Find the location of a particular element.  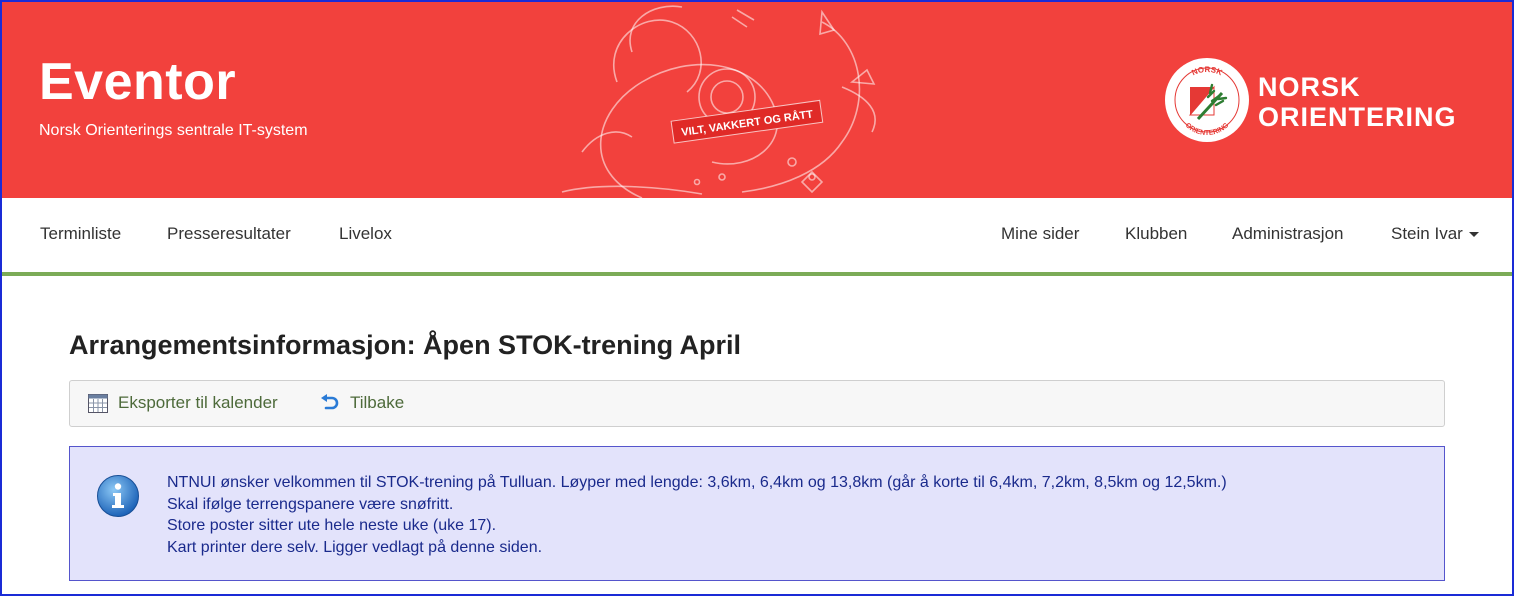

nav-livelox: Livelox is located at coordinates (365, 234).